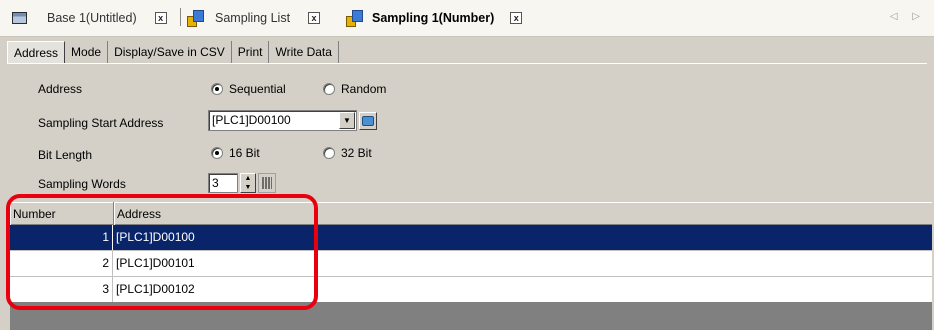  Describe the element at coordinates (471, 290) in the screenshot. I see `table-row: 3 [PLC1]D00102` at that location.